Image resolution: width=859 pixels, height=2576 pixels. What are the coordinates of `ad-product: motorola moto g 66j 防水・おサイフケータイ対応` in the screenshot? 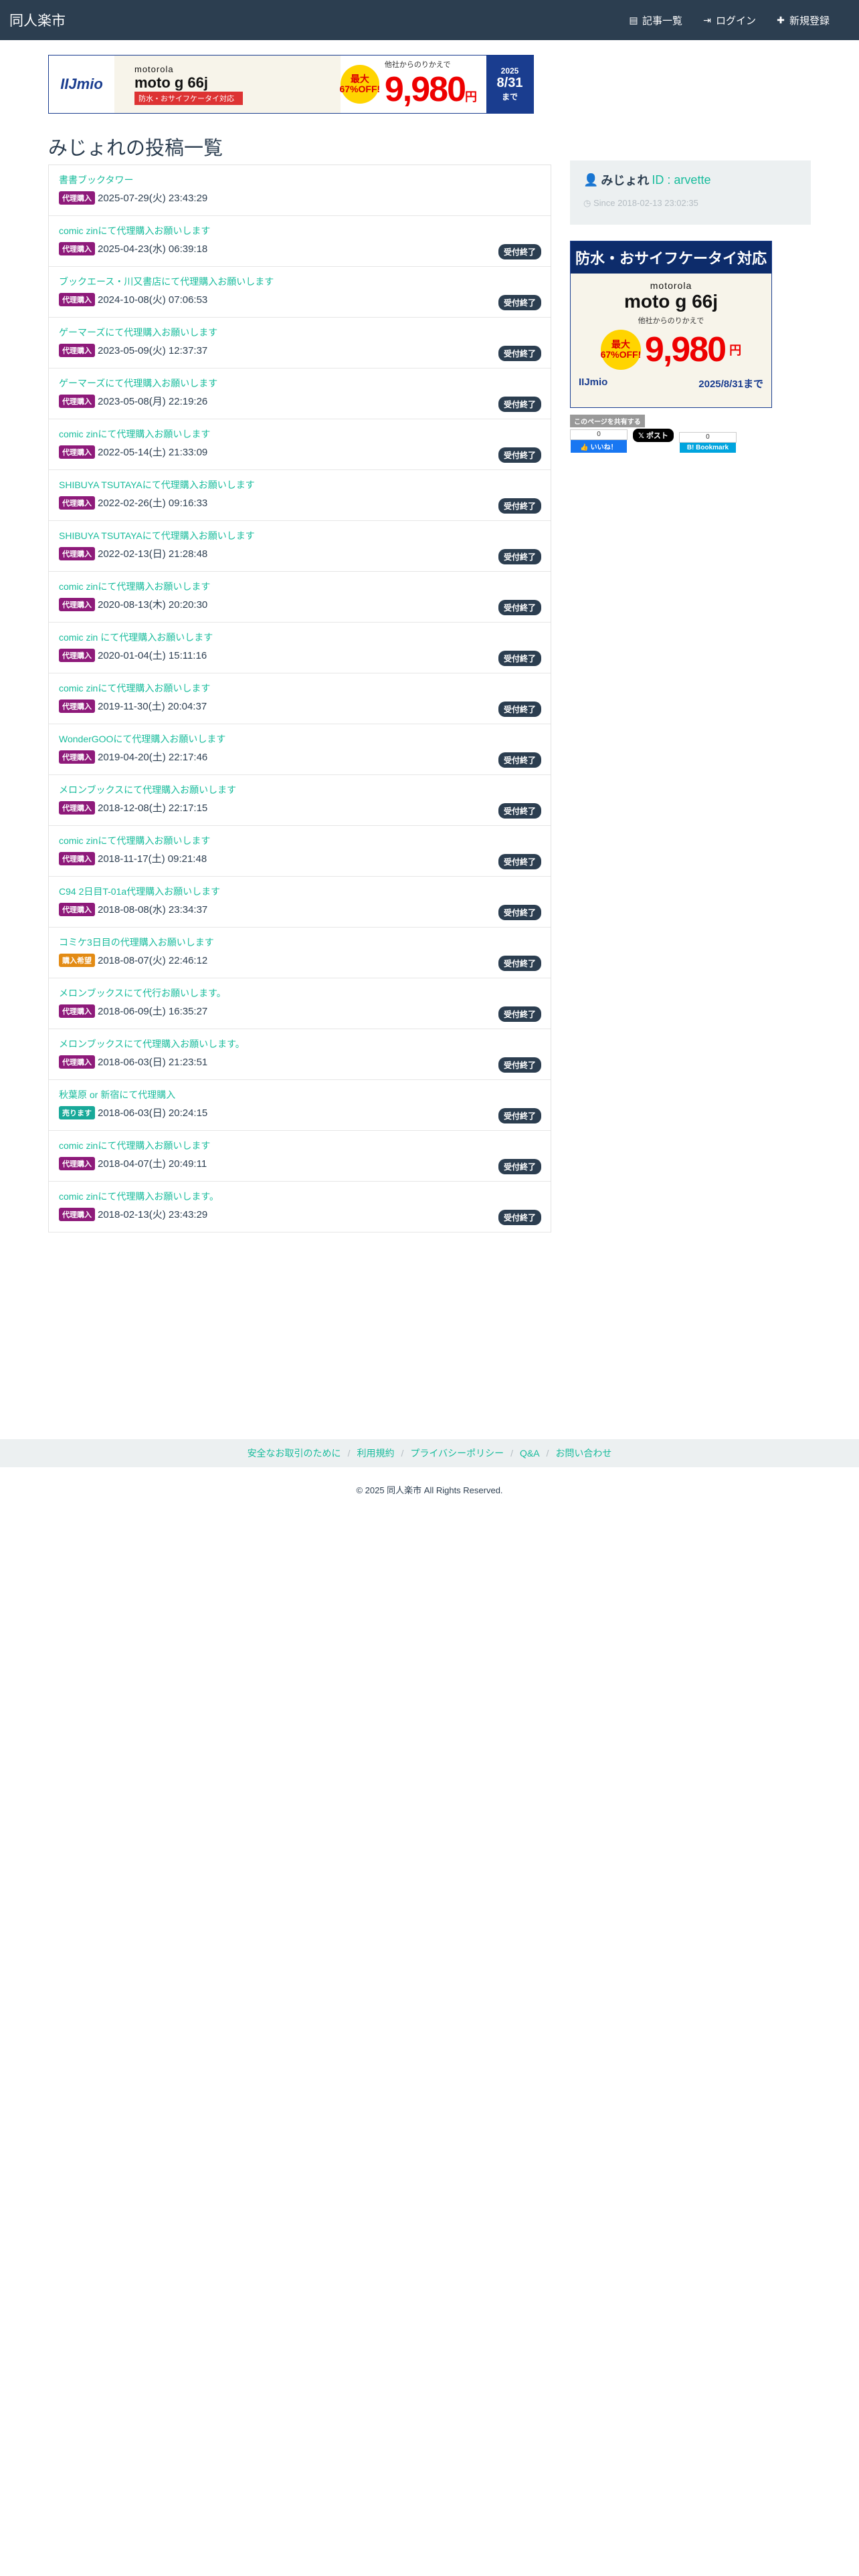 It's located at (228, 84).